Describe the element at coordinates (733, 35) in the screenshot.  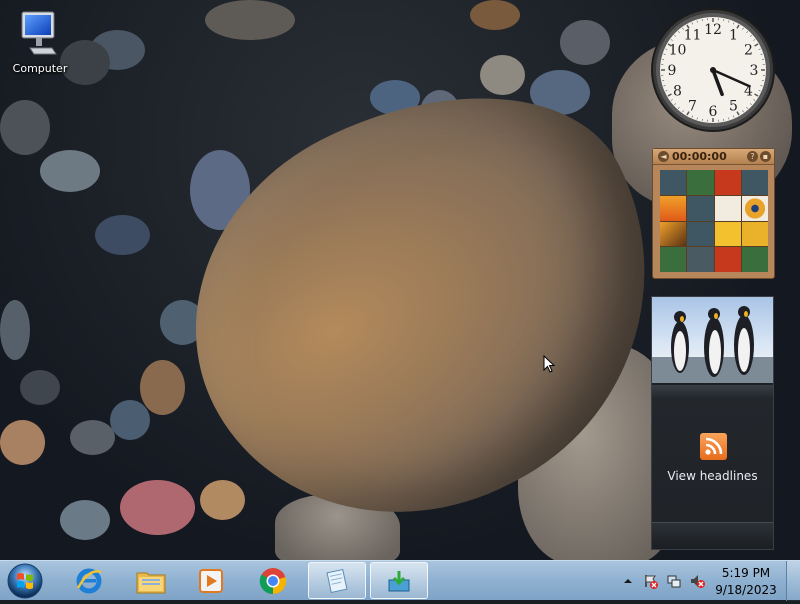
I see `clock-numeral: 1` at that location.